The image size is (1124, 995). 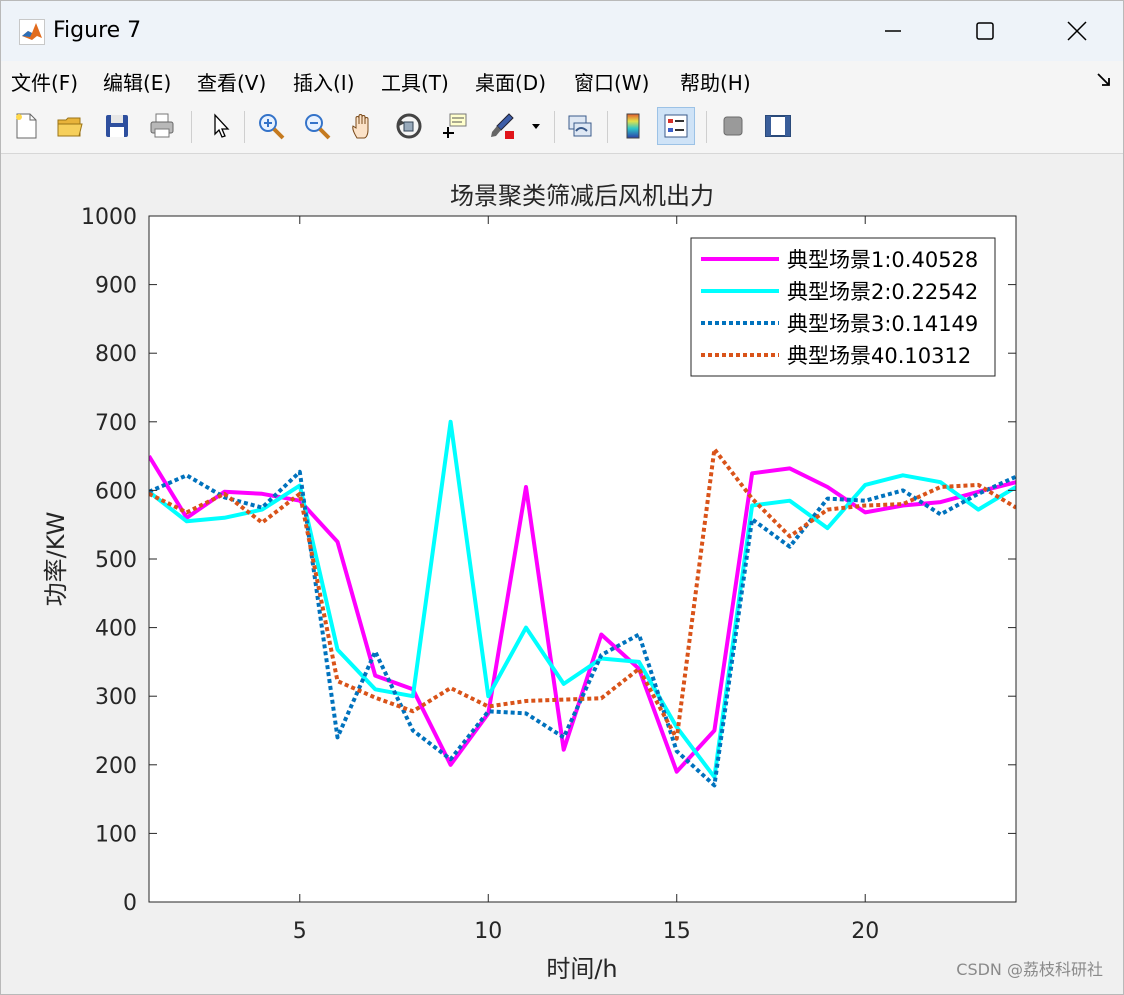 I want to click on save-icon, so click(x=117, y=126).